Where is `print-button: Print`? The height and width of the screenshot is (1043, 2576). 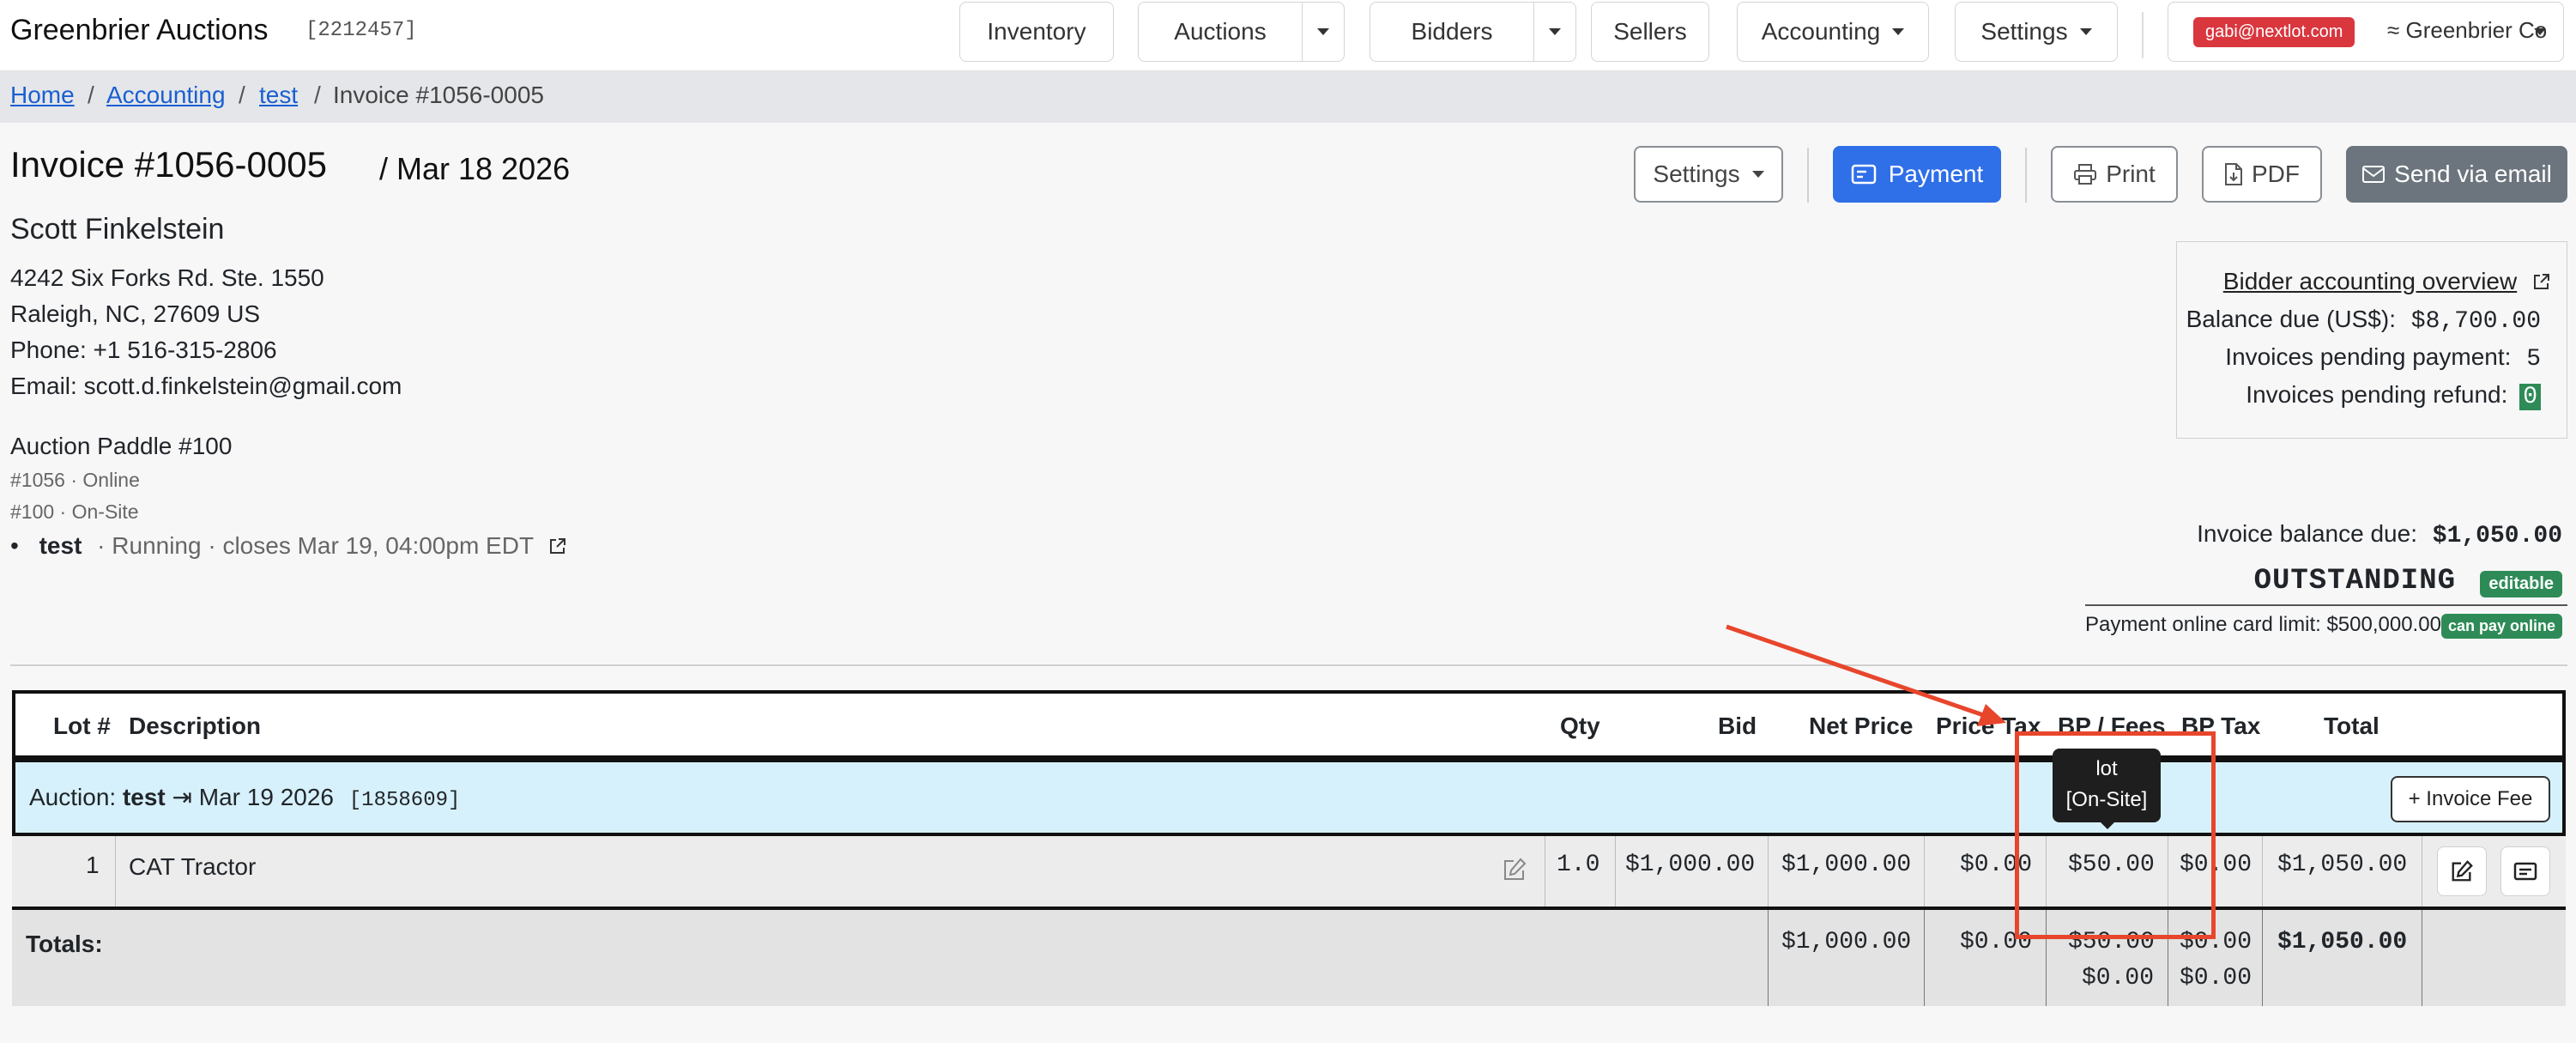
print-button: Print is located at coordinates (2114, 174).